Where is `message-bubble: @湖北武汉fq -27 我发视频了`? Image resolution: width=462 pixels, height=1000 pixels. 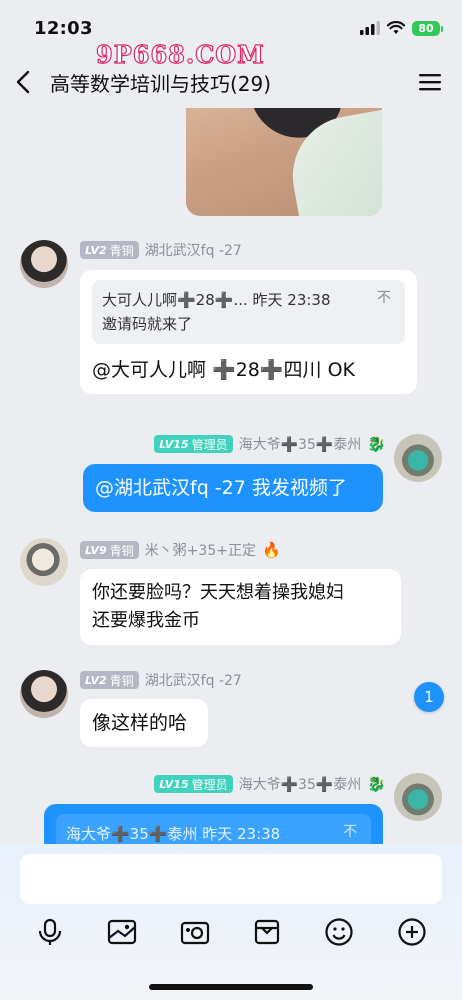
message-bubble: @湖北武汉fq -27 我发视频了 is located at coordinates (233, 488).